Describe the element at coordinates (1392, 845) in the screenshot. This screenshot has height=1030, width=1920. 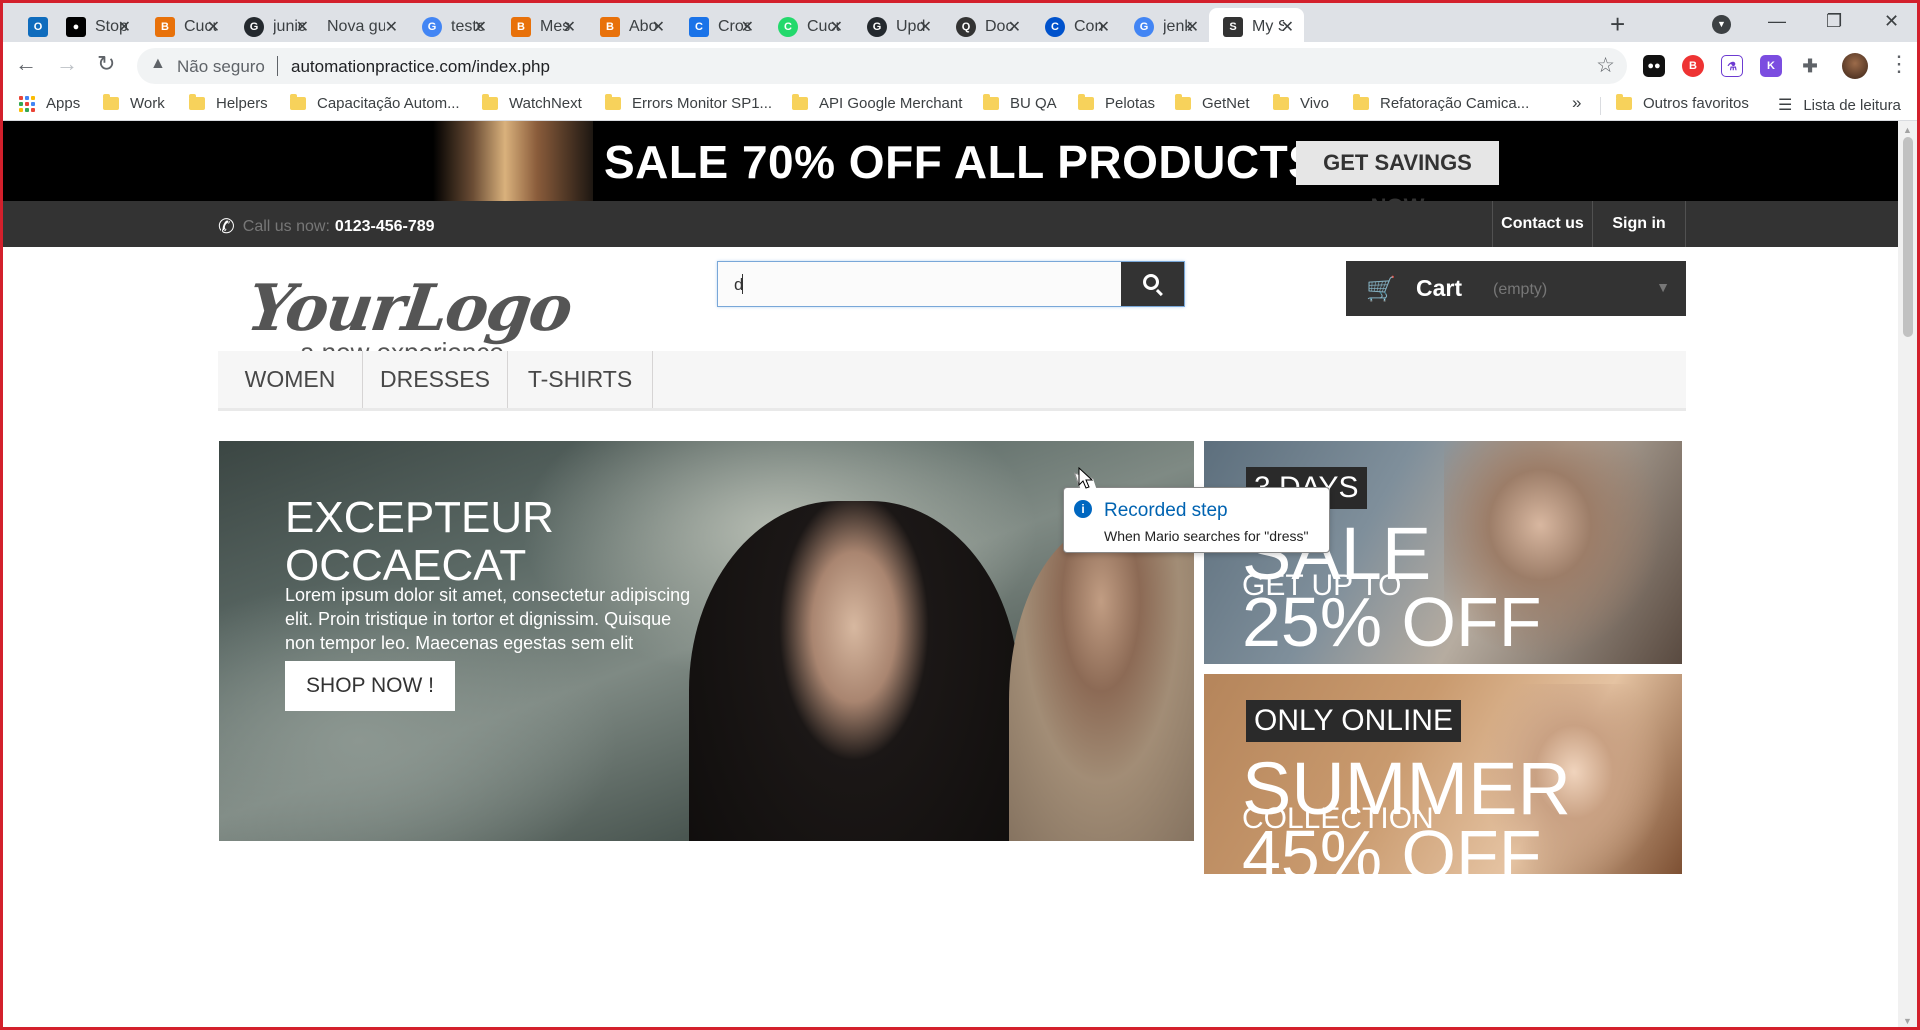
I see `promo-discount: 45% OFF` at that location.